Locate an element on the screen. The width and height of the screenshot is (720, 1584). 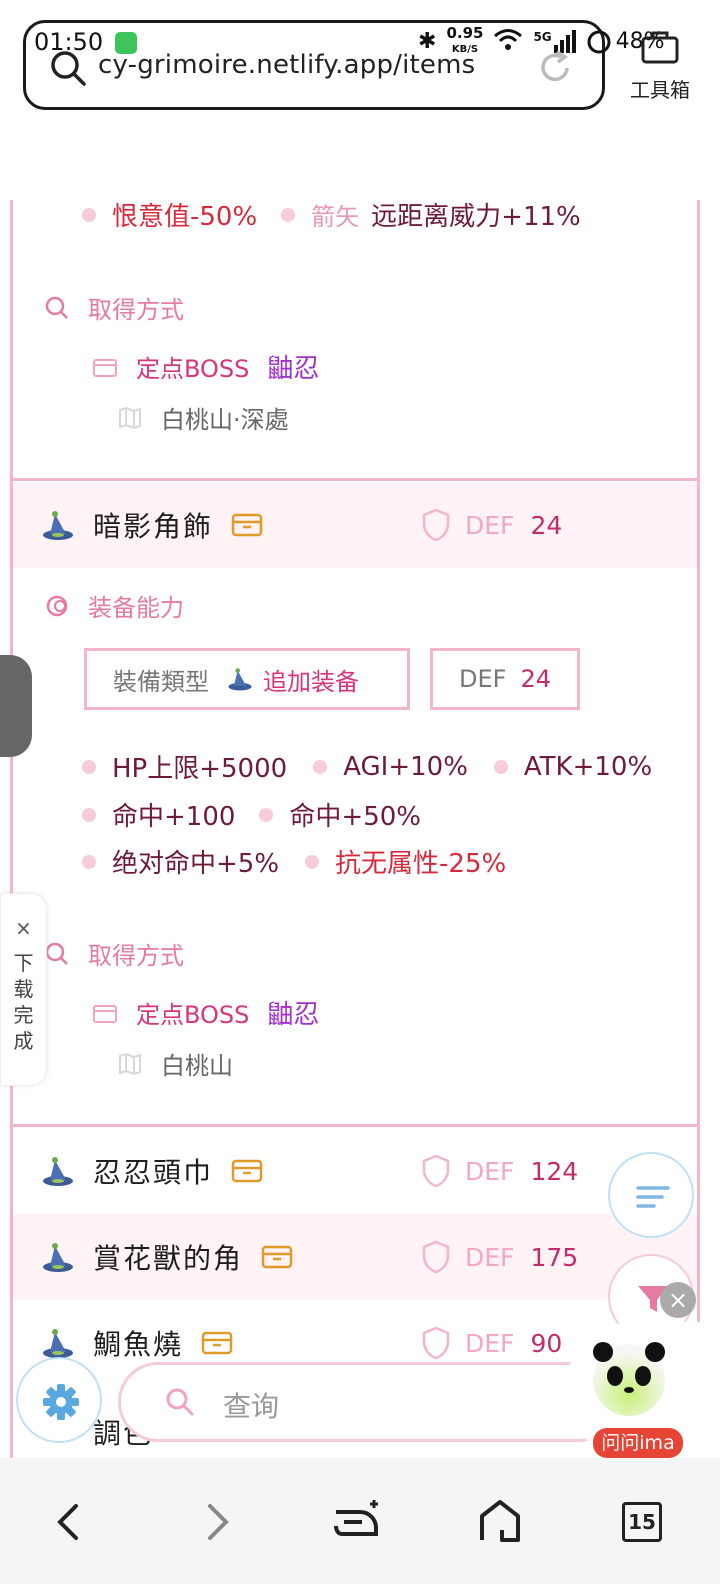
wifi-icon is located at coordinates (508, 42).